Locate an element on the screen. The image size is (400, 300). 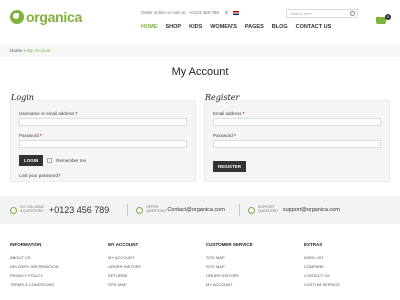
nav-shop: SHOP is located at coordinates (174, 27).